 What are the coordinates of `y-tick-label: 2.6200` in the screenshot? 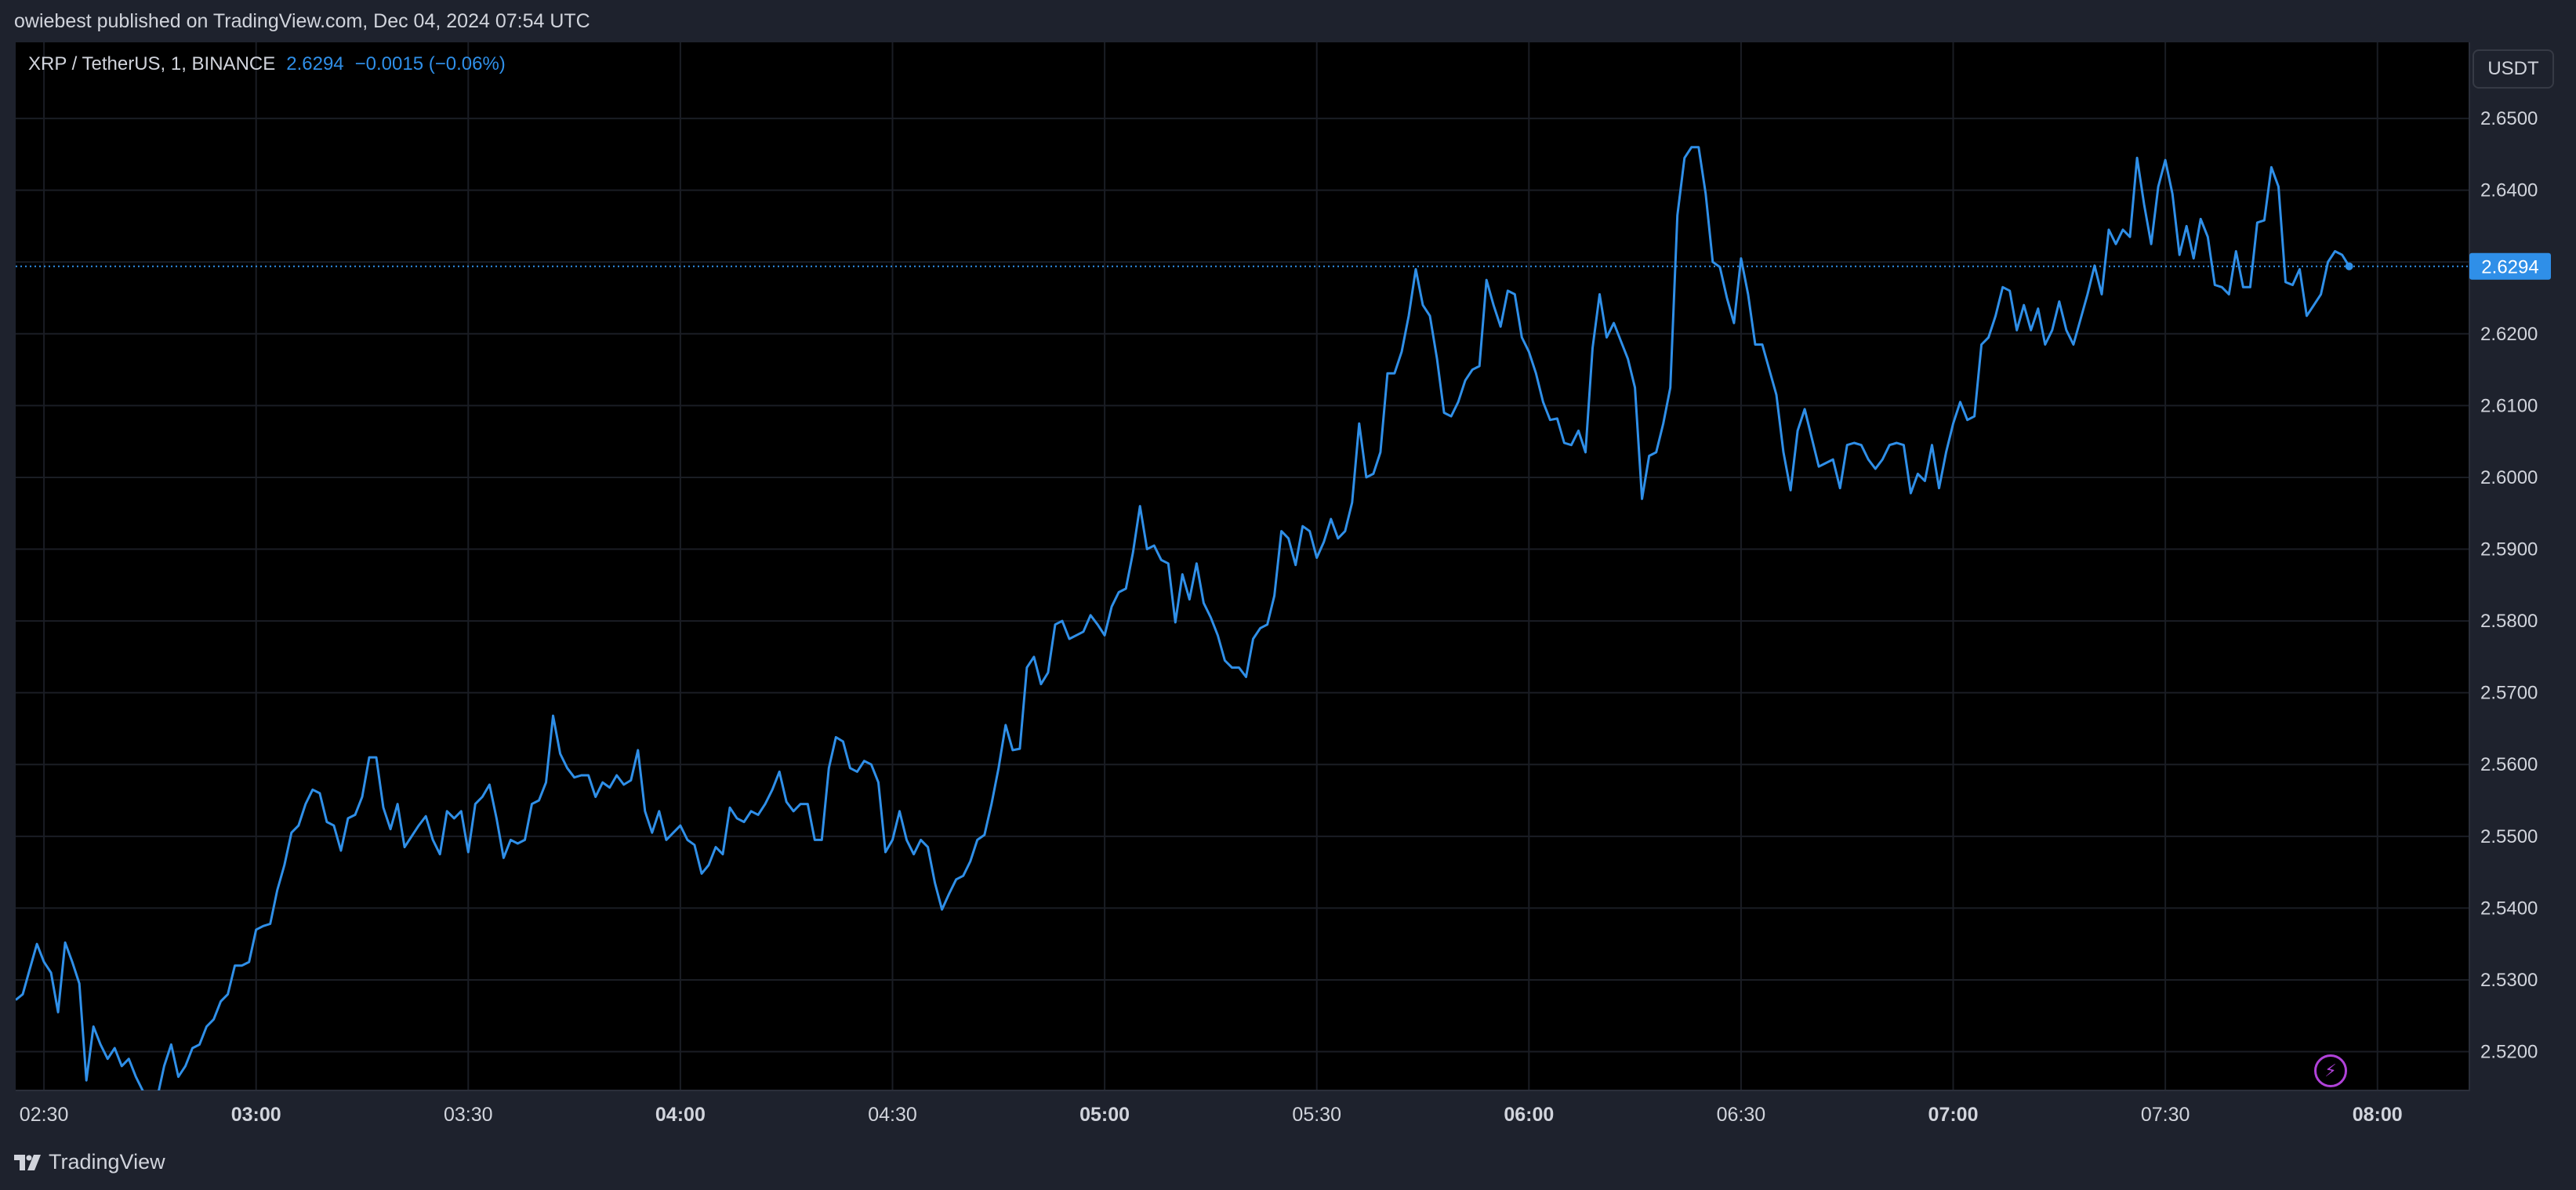 It's located at (2509, 334).